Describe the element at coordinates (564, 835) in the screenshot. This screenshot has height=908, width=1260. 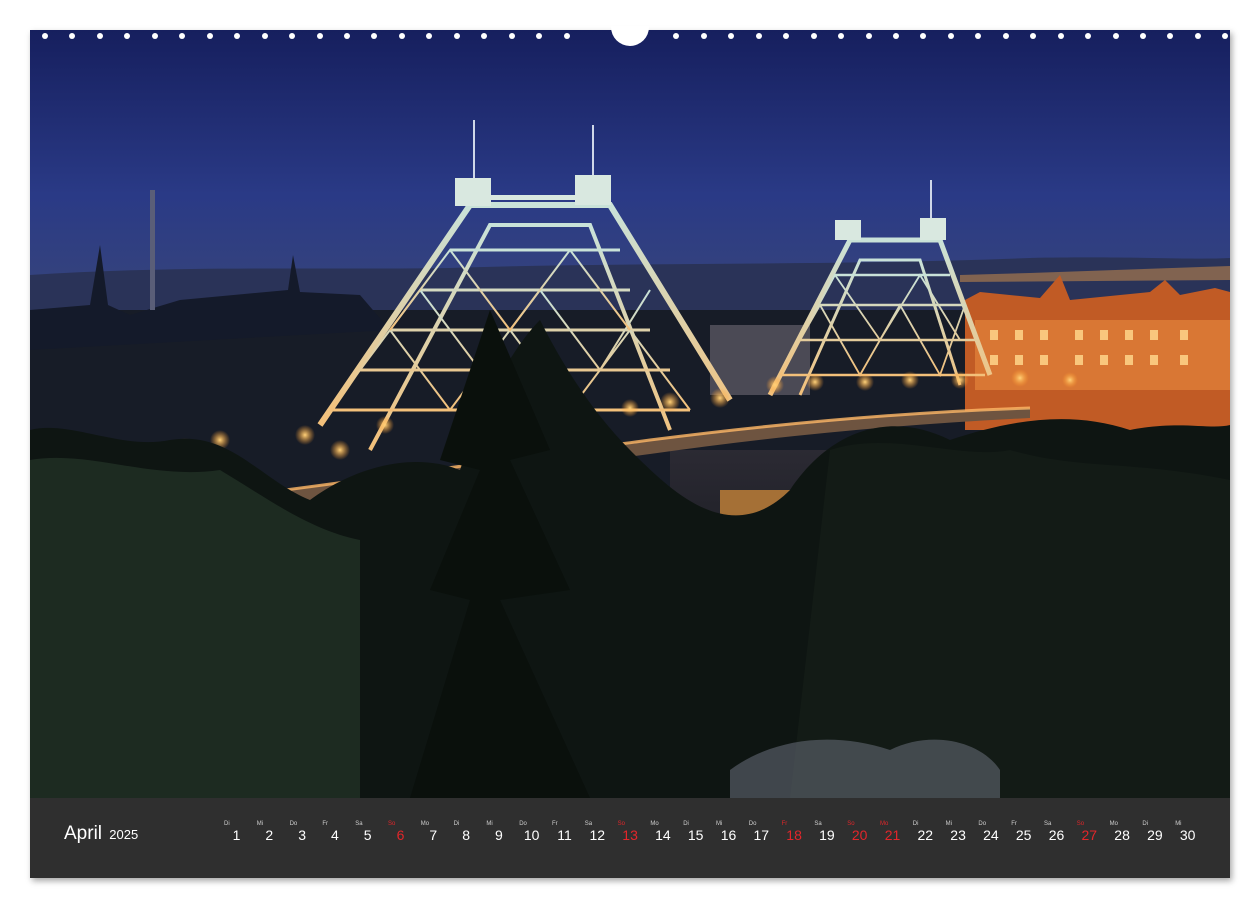
I see `day-number: 11` at that location.